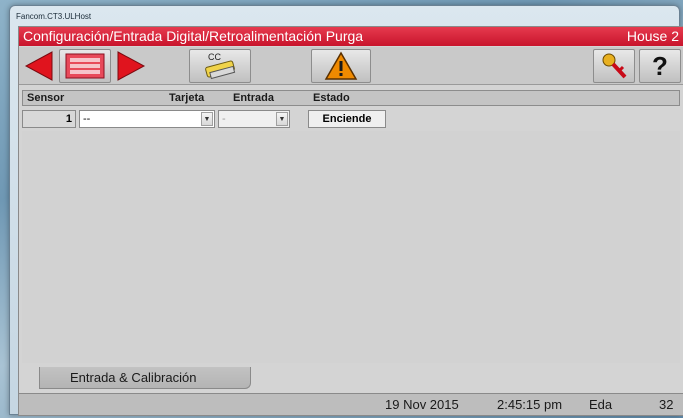 This screenshot has width=683, height=418. What do you see at coordinates (147, 119) in the screenshot?
I see `tarjeta-select: -- ▼` at bounding box center [147, 119].